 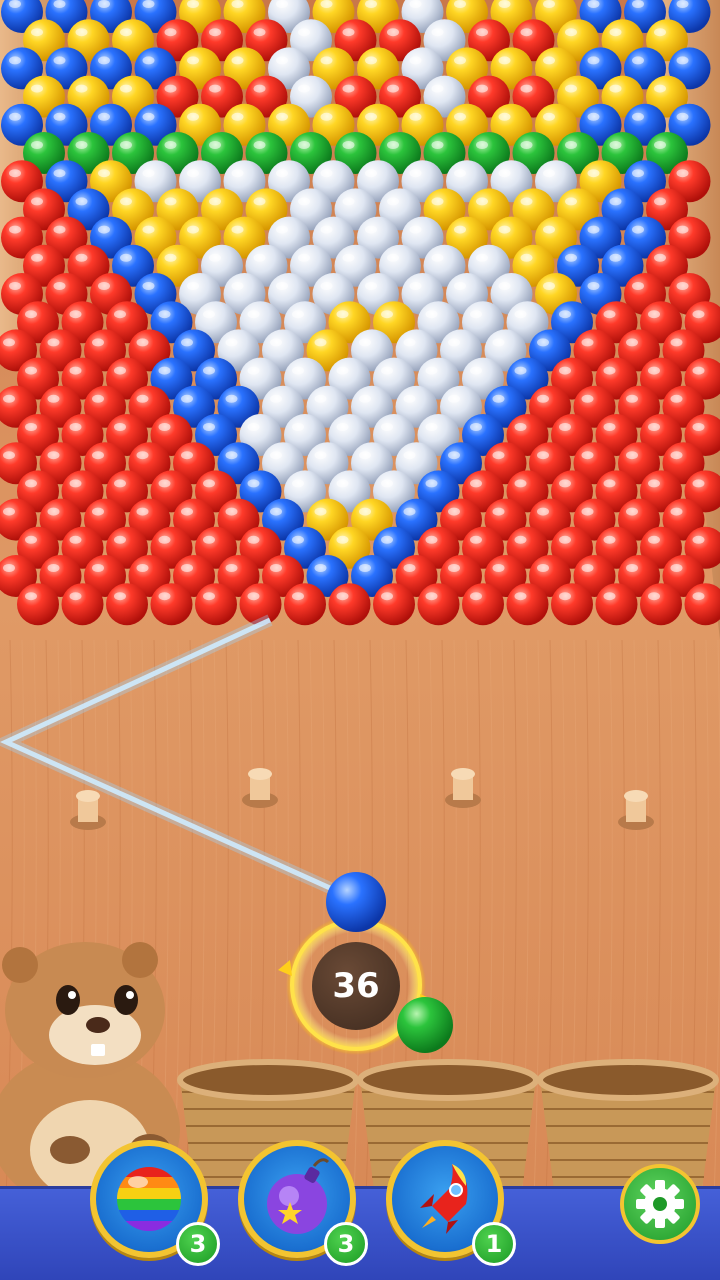 I want to click on current-ball, so click(x=356, y=902).